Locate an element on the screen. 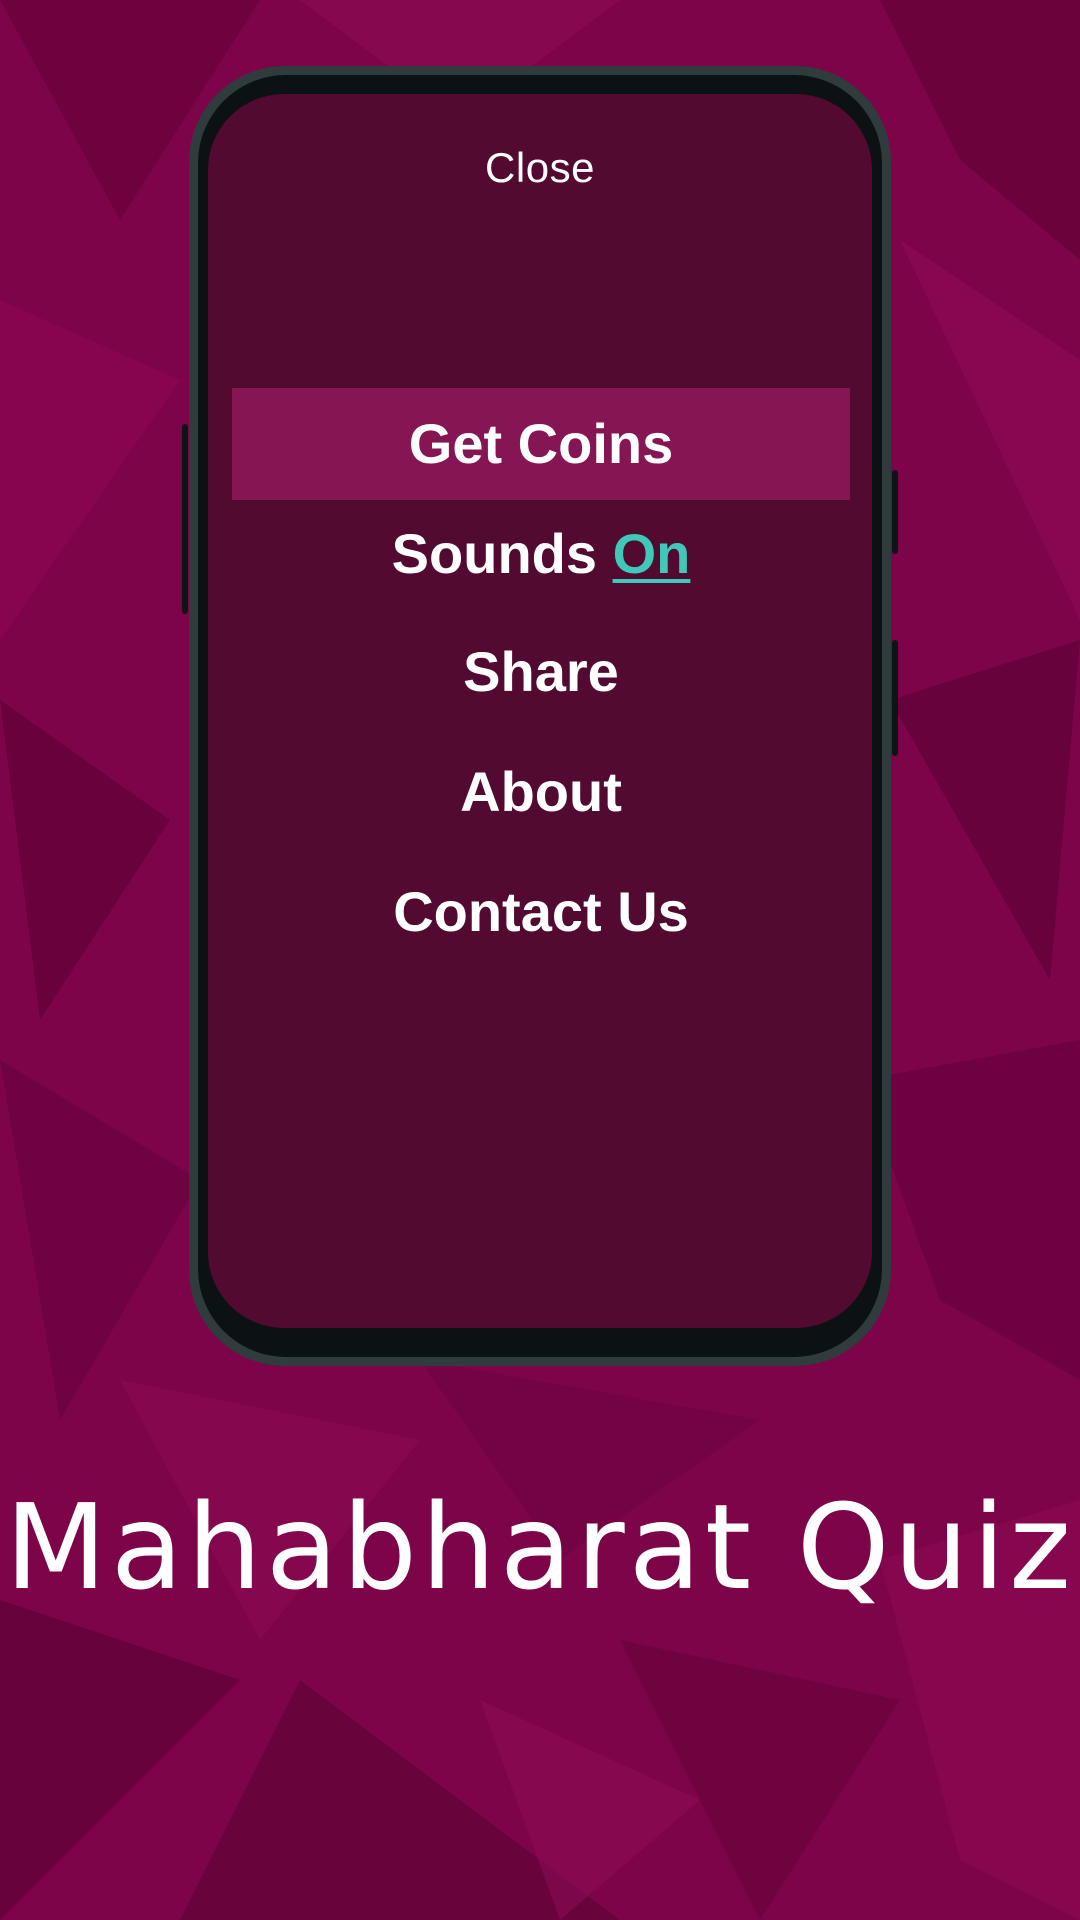 This screenshot has height=1920, width=1080. sounds-state-toggle: On is located at coordinates (652, 553).